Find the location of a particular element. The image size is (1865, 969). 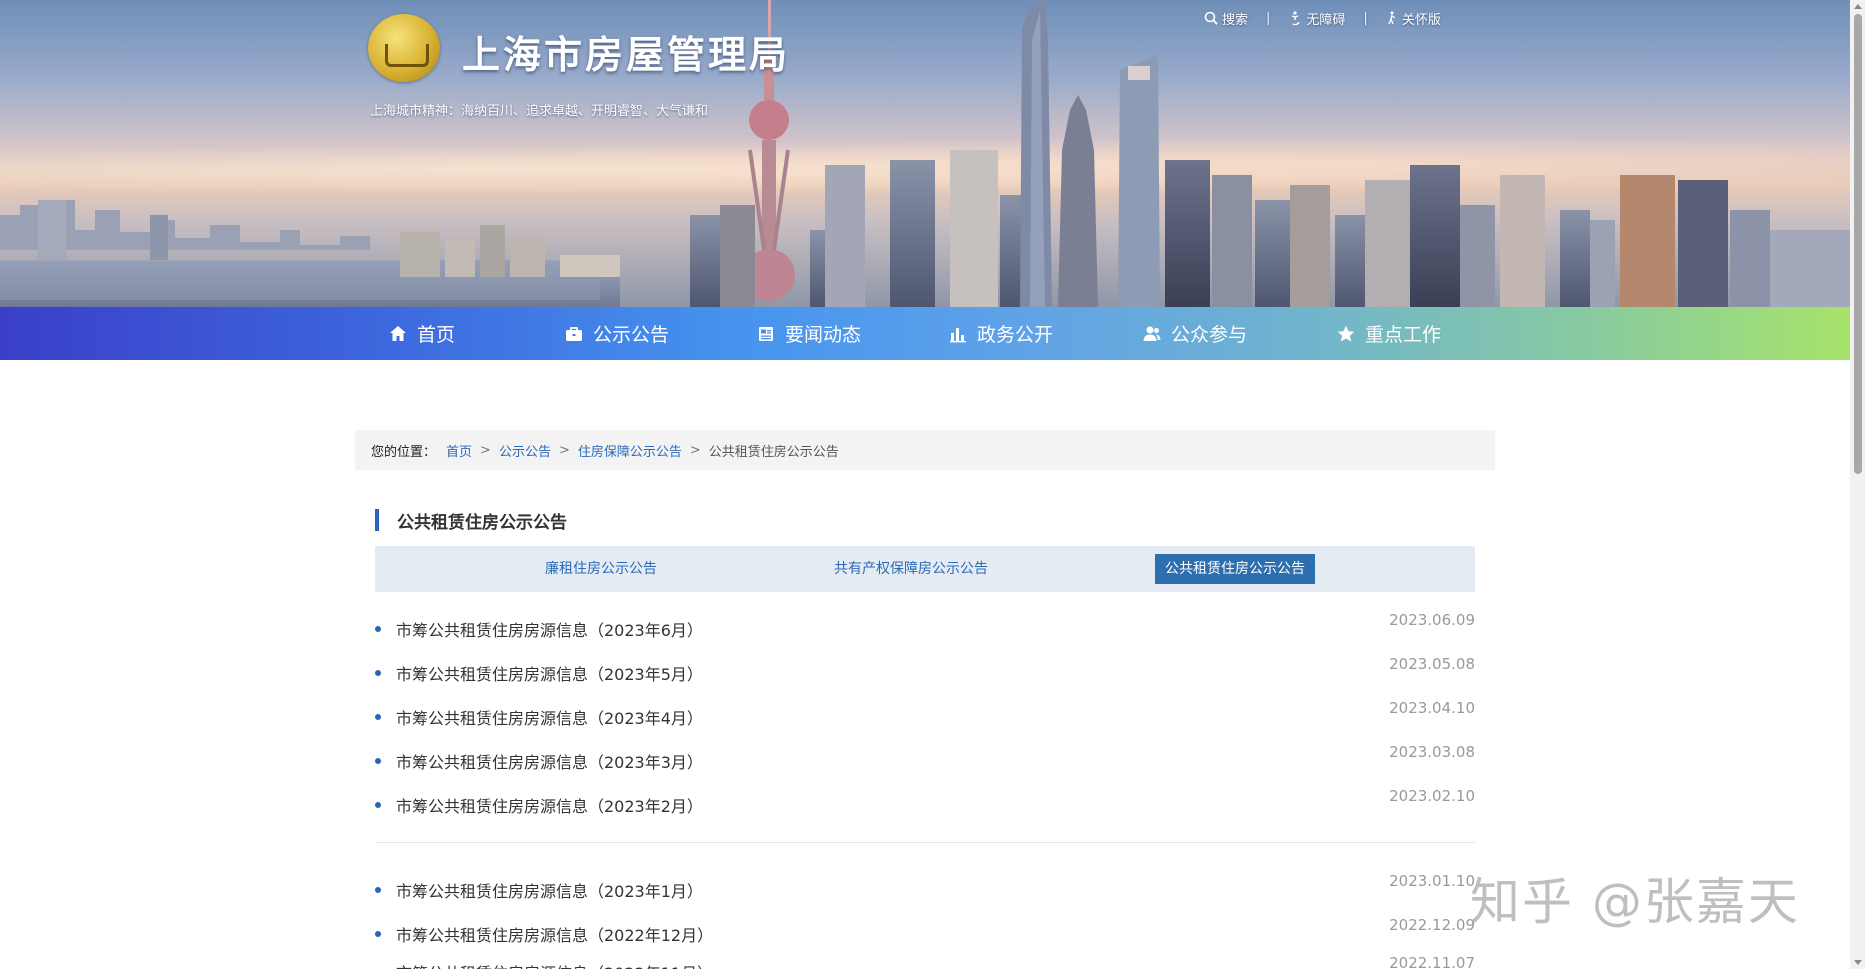

accessibility-link-label: 无障碍 is located at coordinates (1326, 20).